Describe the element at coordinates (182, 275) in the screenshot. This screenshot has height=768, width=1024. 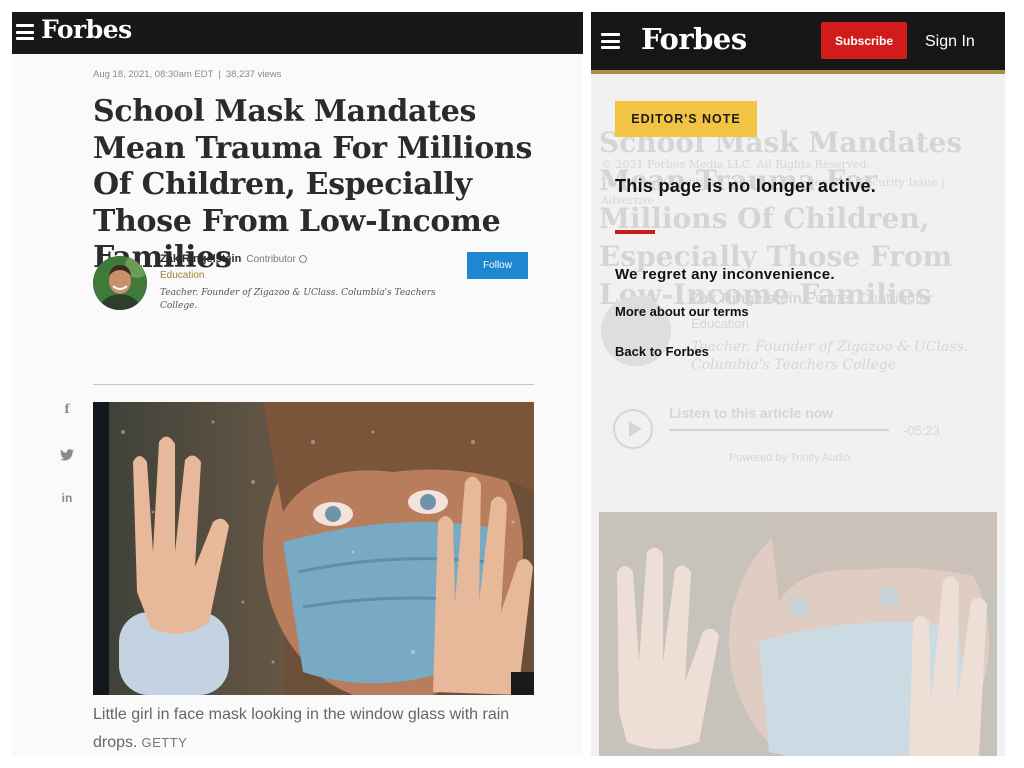
I see `author-section-link: Education` at that location.